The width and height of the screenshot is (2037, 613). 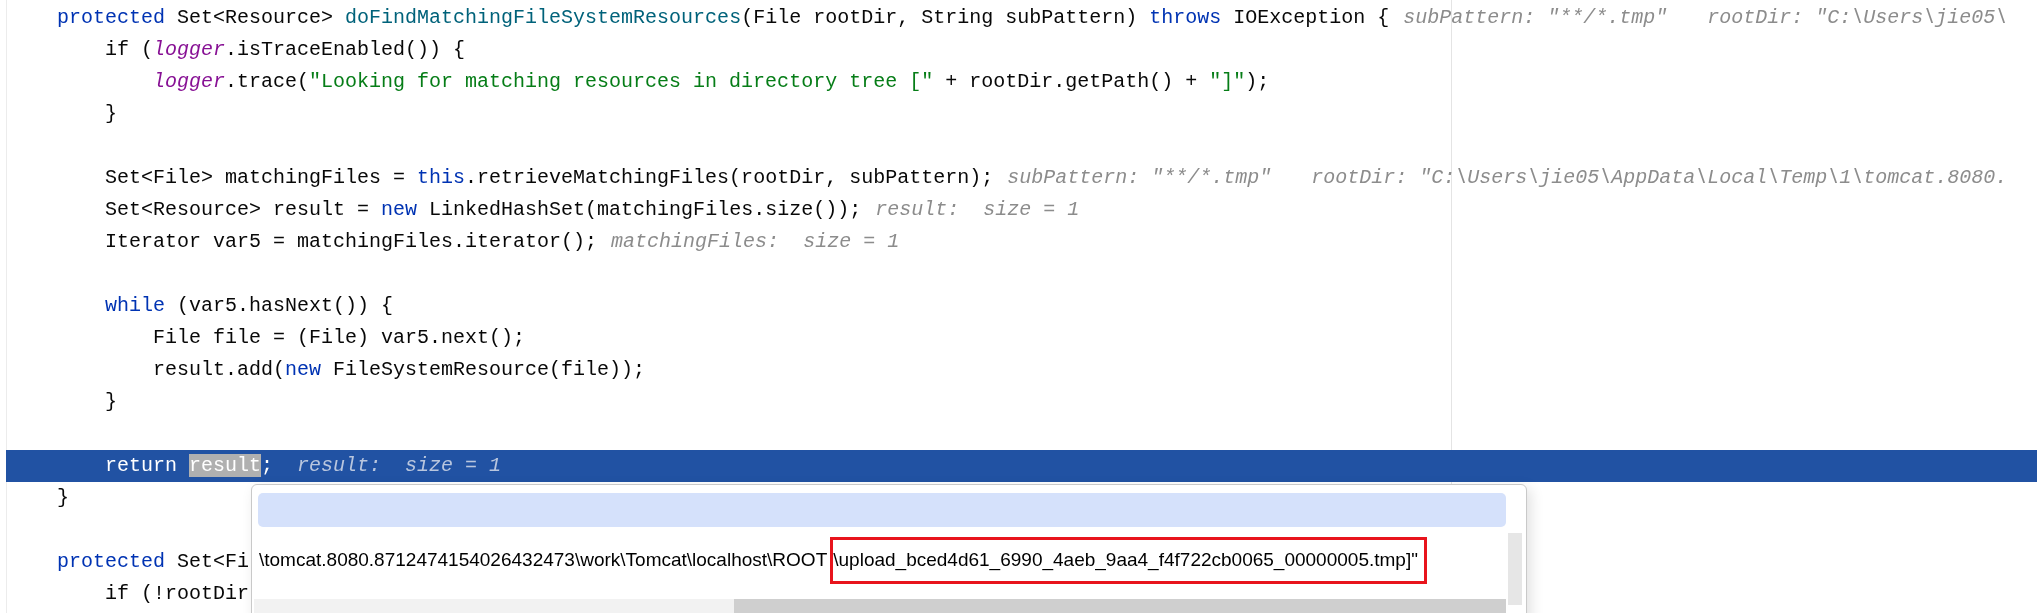 What do you see at coordinates (723, 18) in the screenshot?
I see `code-line: protected Set<Resource> doFindMatchingFileSystemResources(File rootDir, String subPattern) throws IOException {` at bounding box center [723, 18].